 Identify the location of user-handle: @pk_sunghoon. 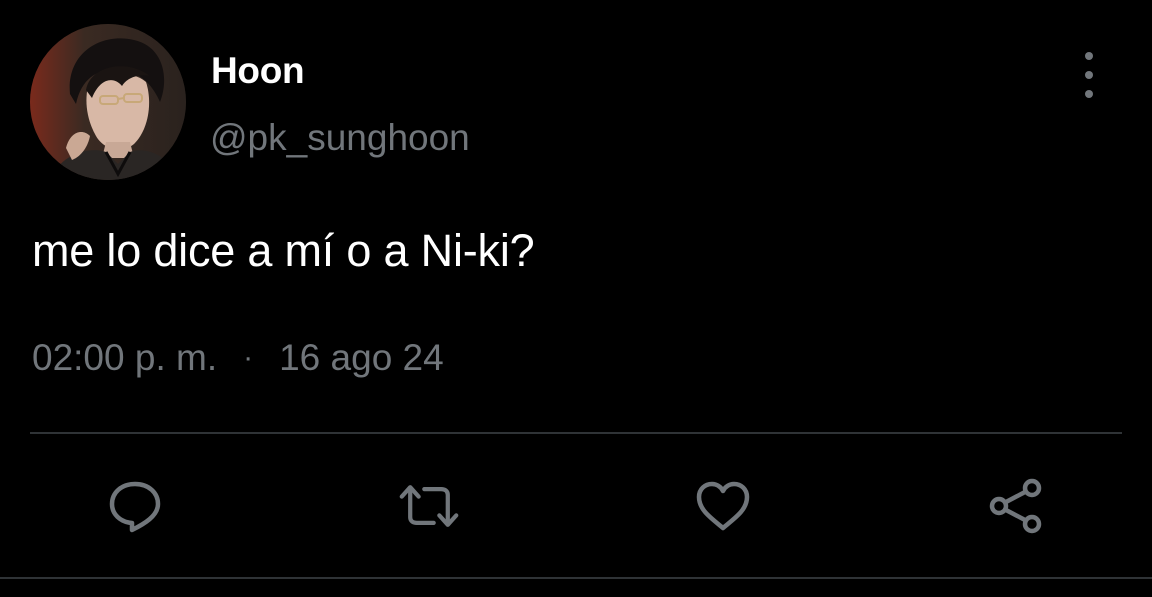
(340, 138).